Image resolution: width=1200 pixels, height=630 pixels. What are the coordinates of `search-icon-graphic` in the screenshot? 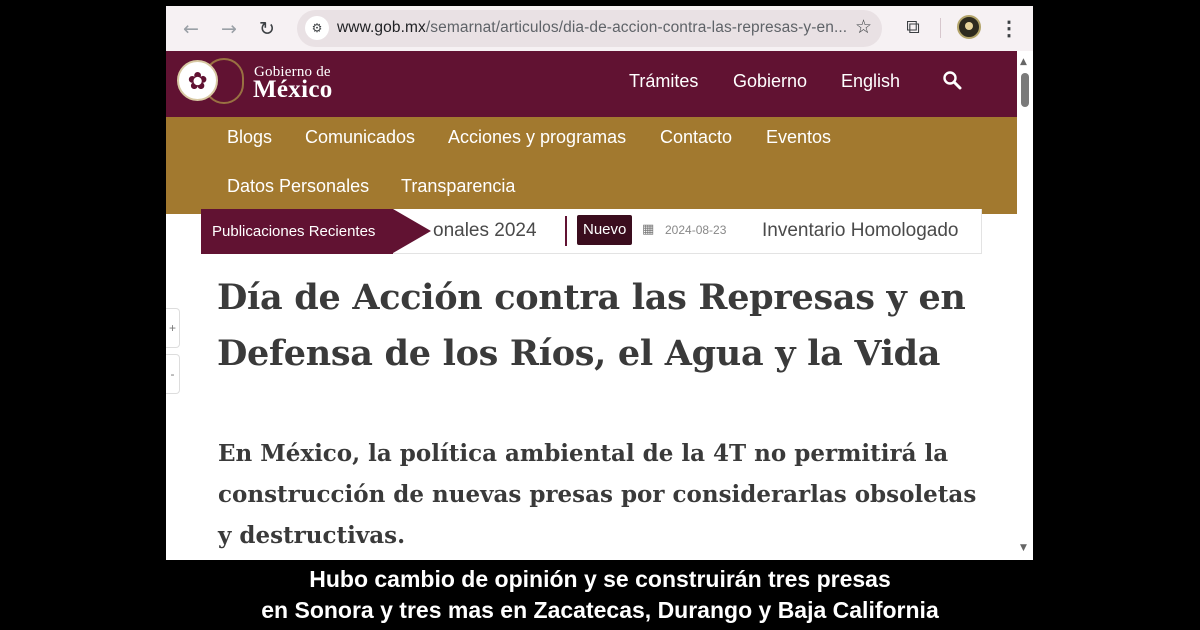 It's located at (952, 80).